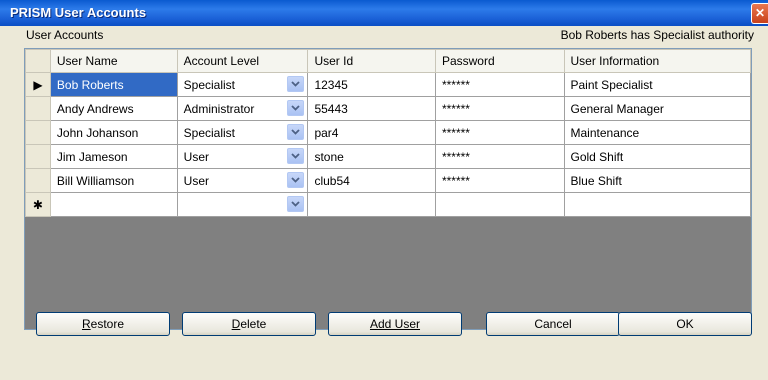 This screenshot has height=380, width=768. I want to click on cancel-button: Cancel, so click(553, 324).